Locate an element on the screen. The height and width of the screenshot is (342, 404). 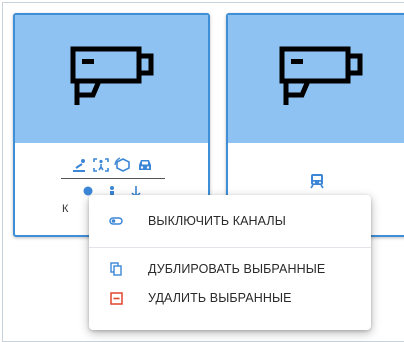
menu-divider is located at coordinates (230, 247).